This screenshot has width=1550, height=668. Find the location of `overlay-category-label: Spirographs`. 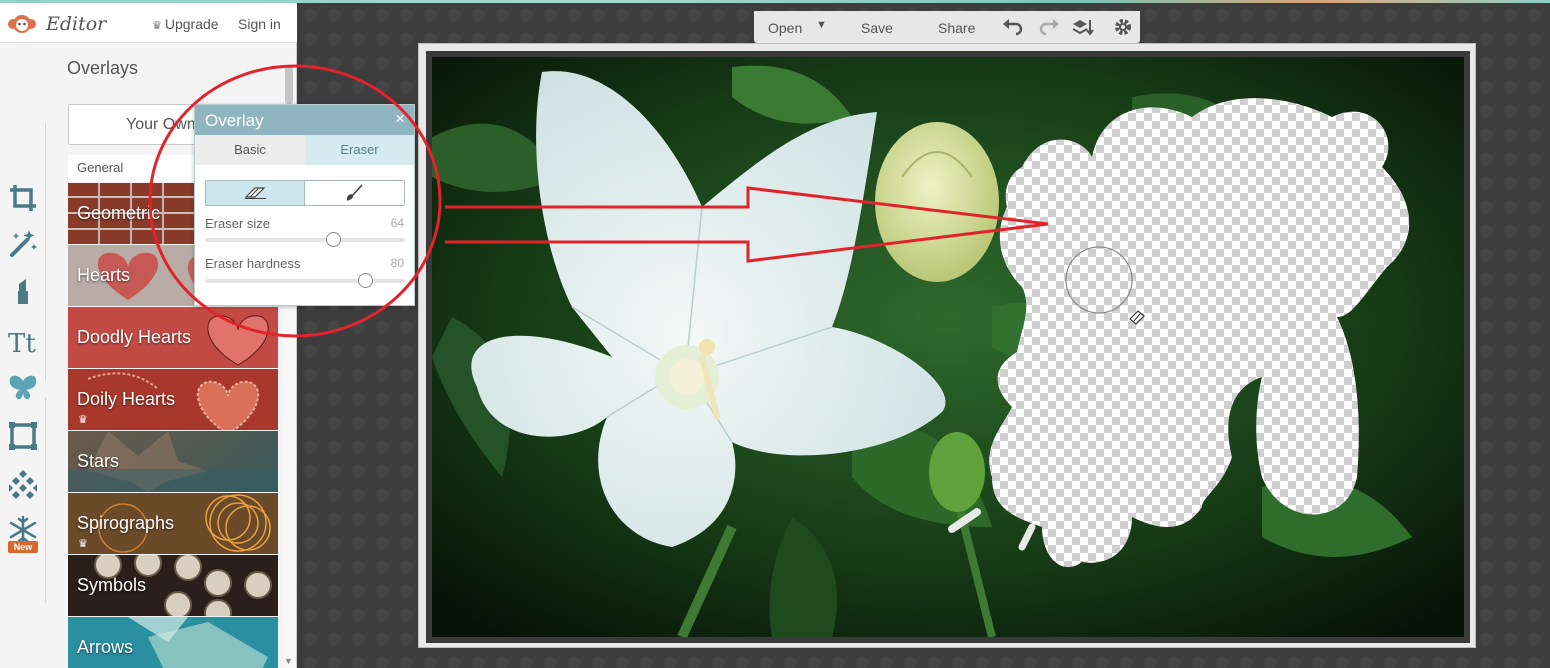

overlay-category-label: Spirographs is located at coordinates (126, 523).